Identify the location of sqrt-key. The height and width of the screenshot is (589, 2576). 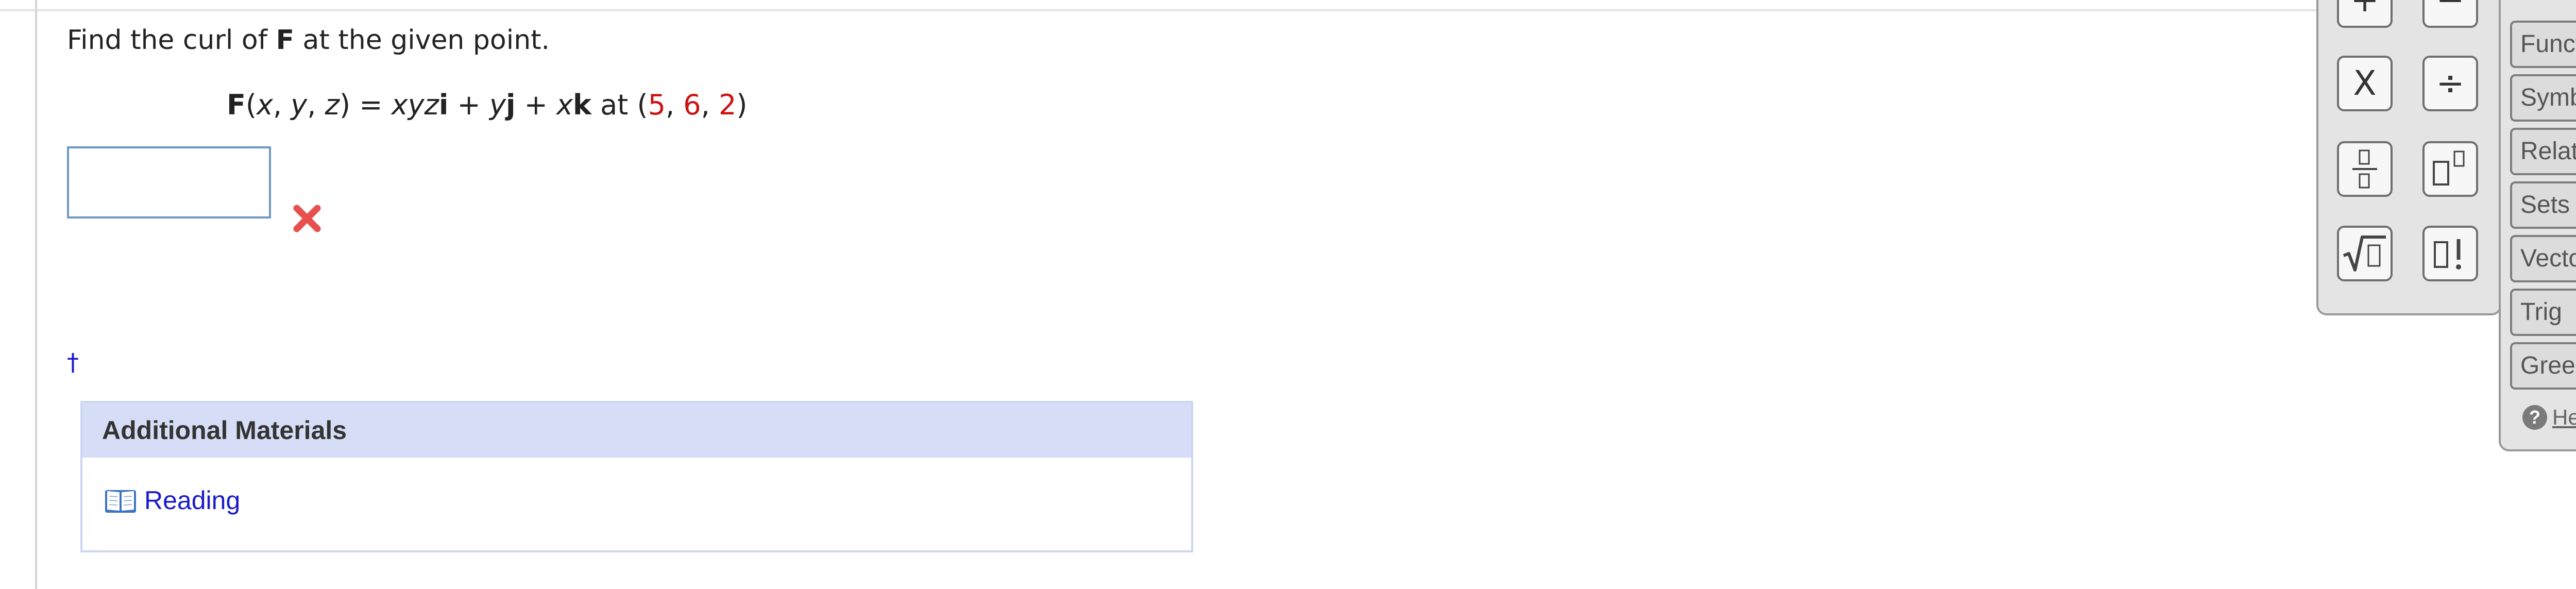
(2365, 253).